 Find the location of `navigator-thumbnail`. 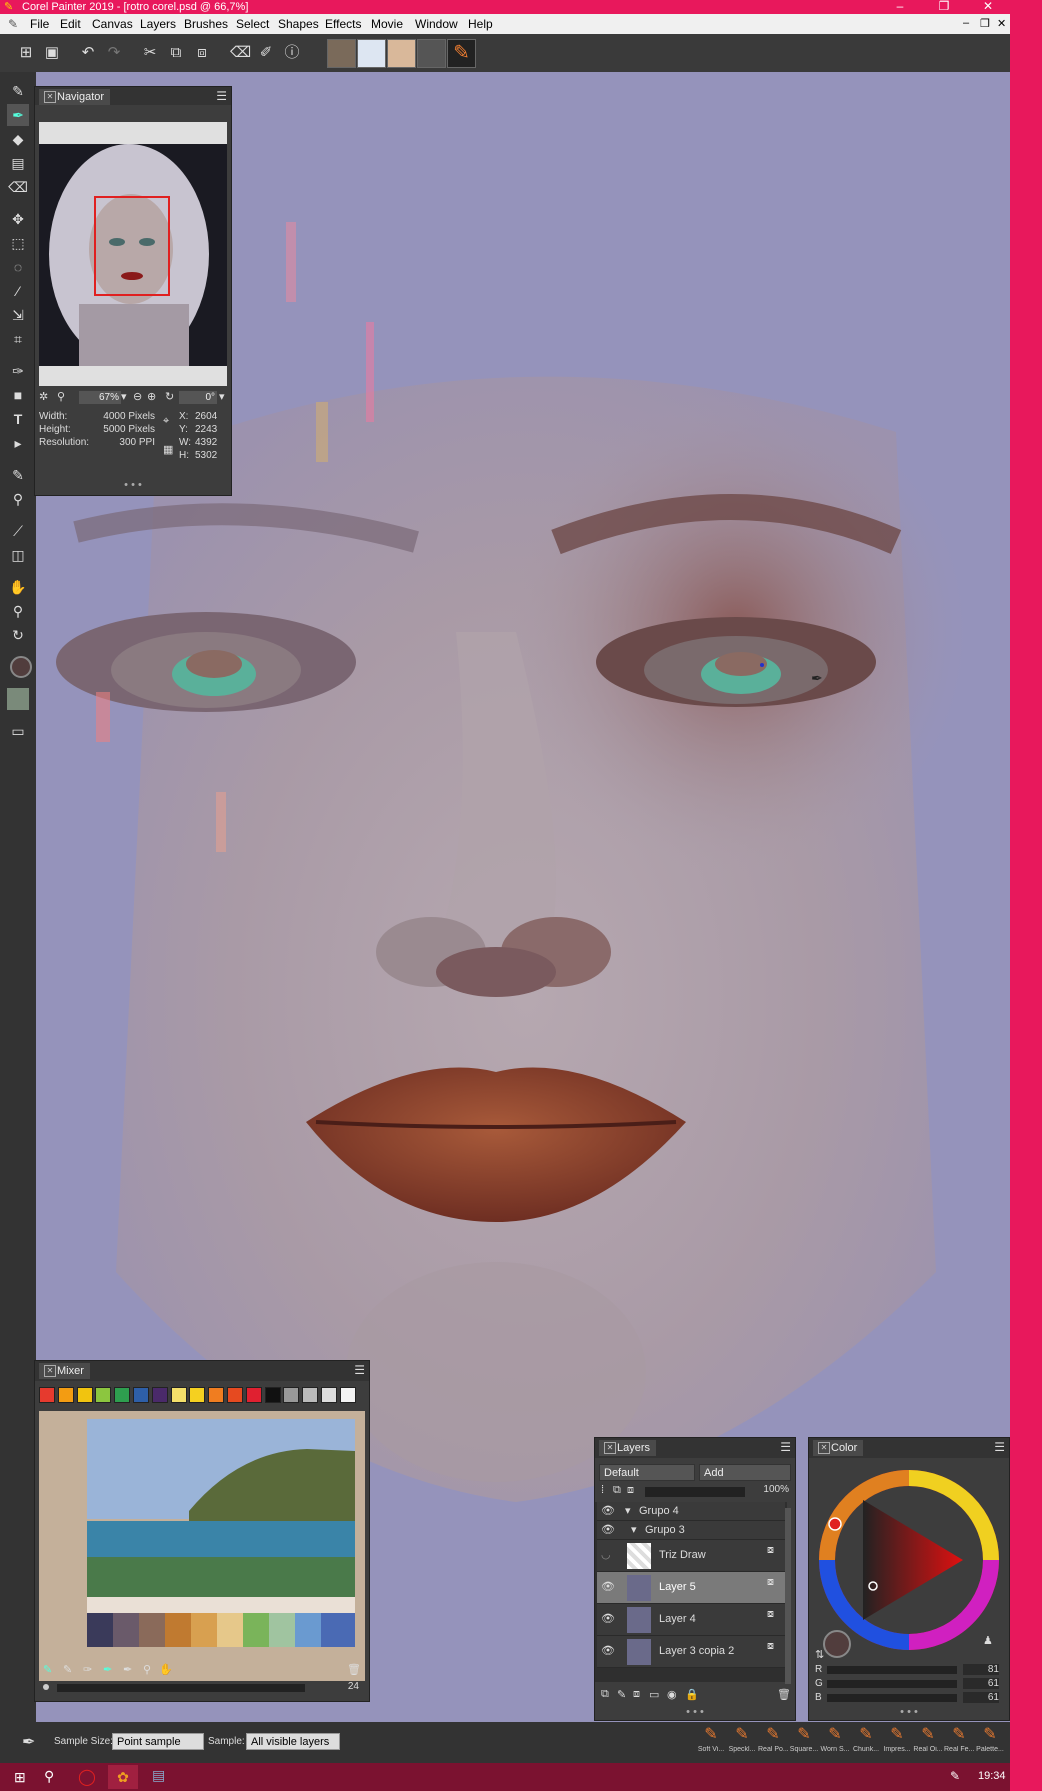

navigator-thumbnail is located at coordinates (133, 255).